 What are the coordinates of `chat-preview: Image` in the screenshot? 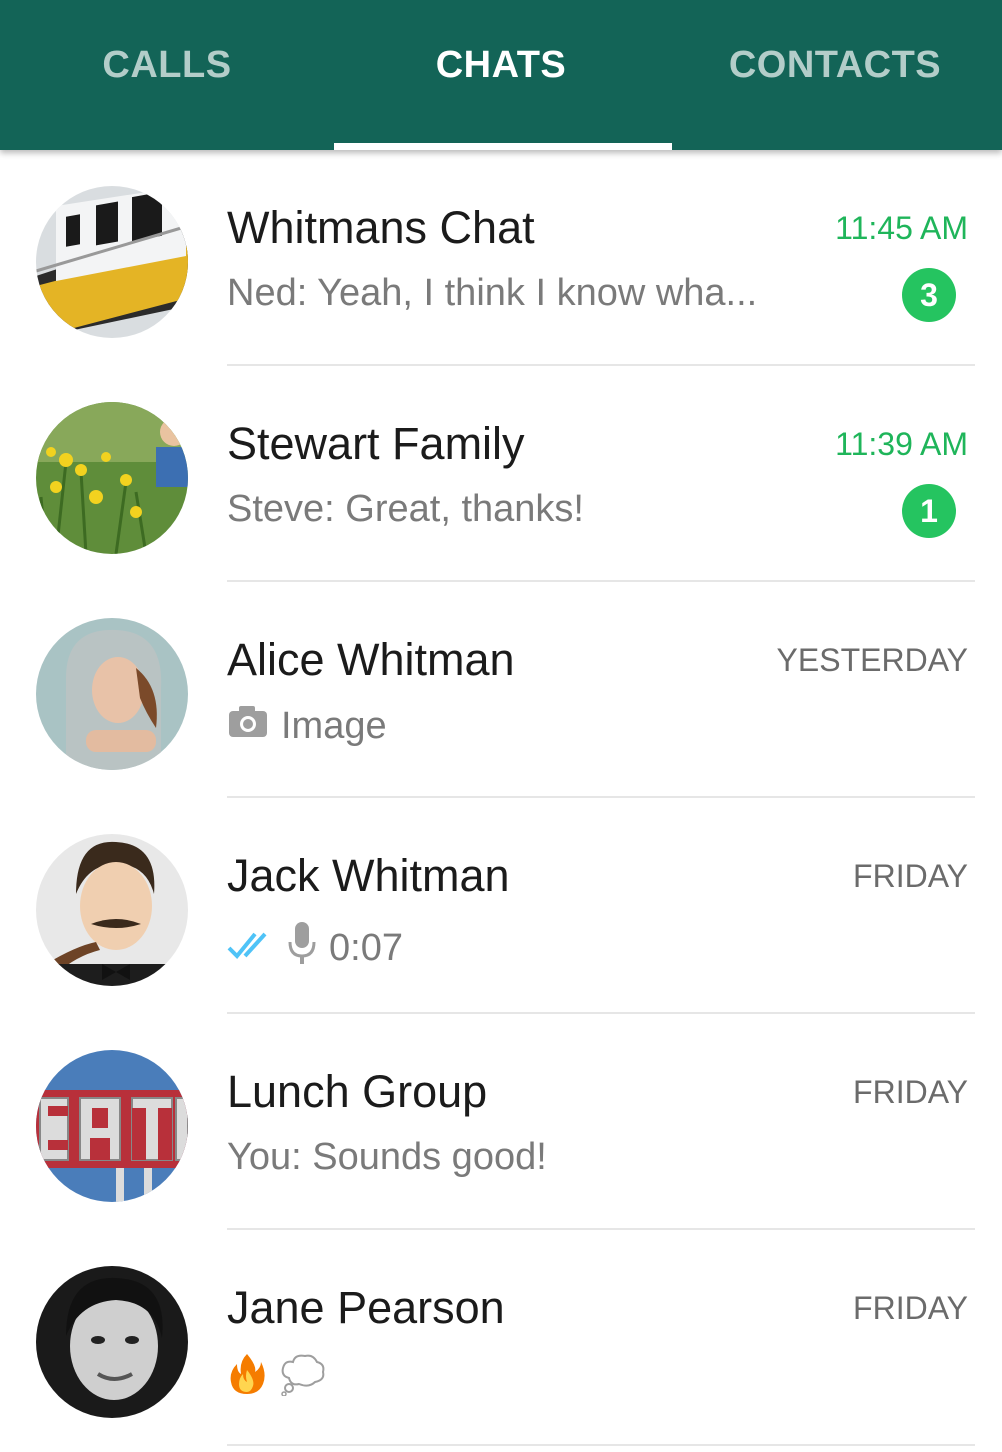 It's located at (307, 726).